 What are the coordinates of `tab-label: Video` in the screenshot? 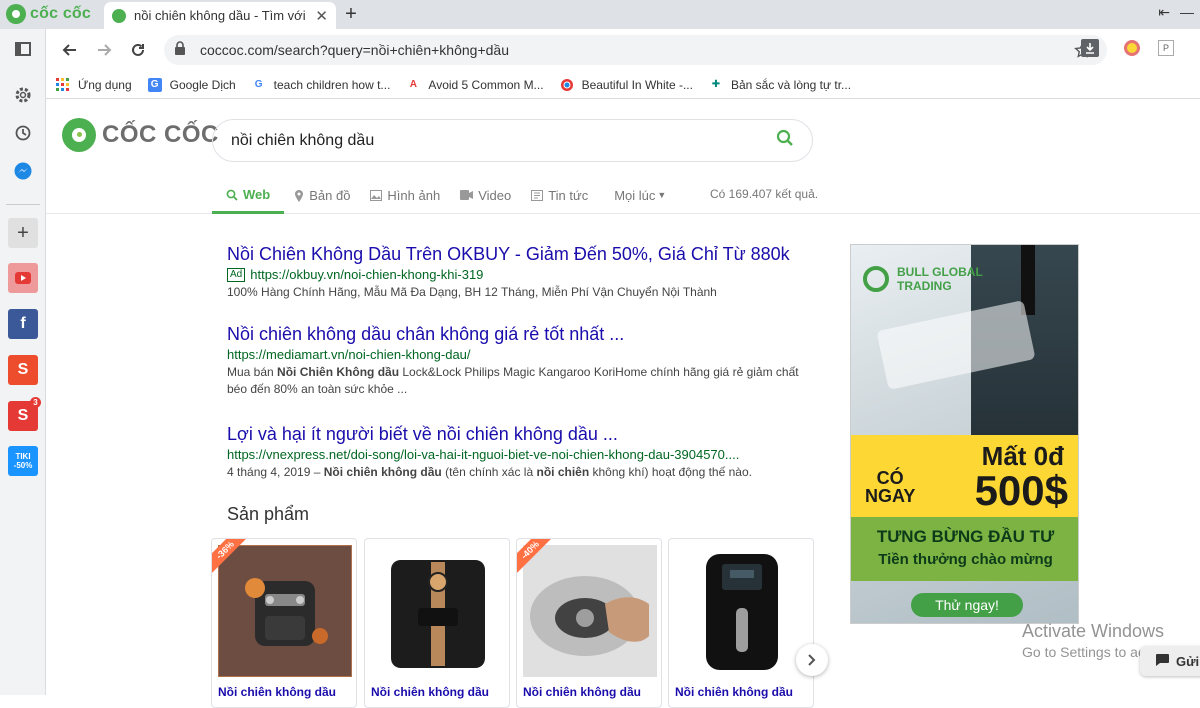 It's located at (495, 195).